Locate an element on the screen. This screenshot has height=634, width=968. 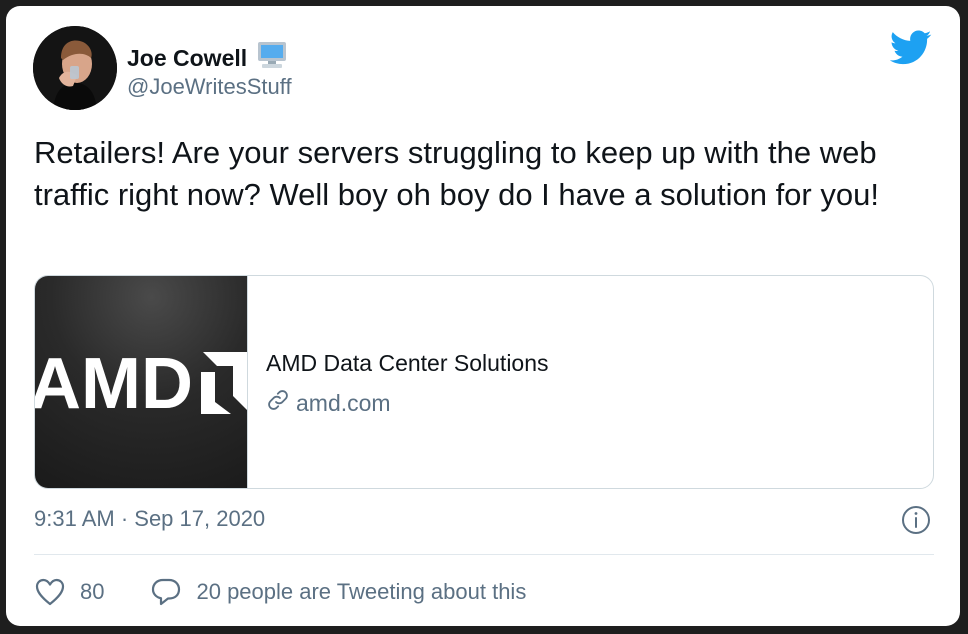
link-domain: amd.com is located at coordinates (328, 403).